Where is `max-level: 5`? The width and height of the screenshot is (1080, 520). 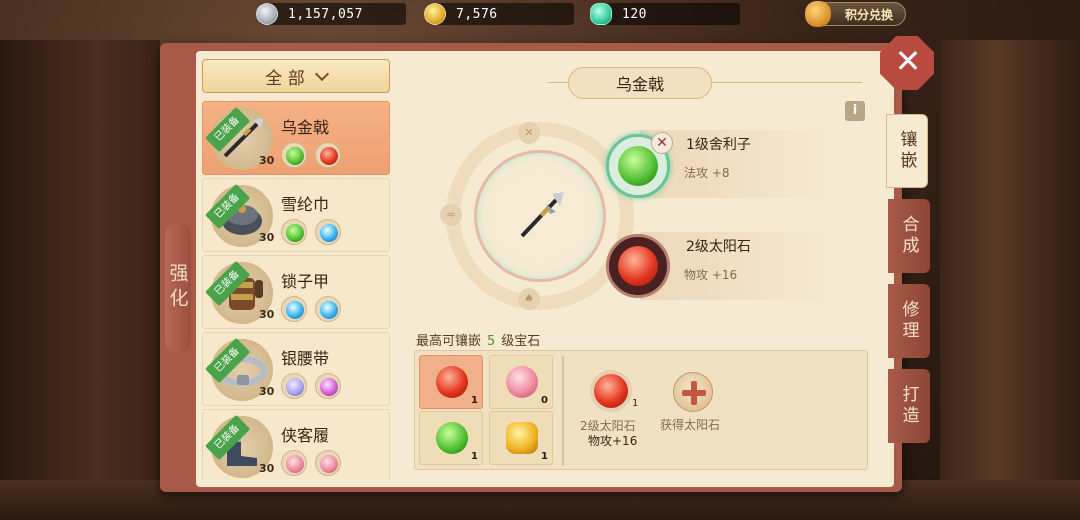
max-level: 5 is located at coordinates (491, 341).